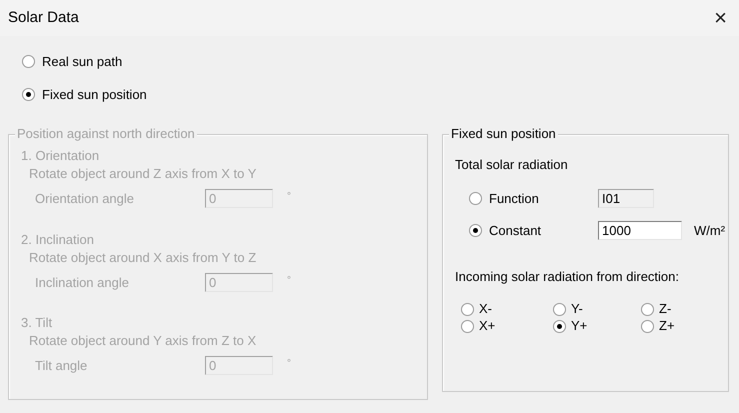 Image resolution: width=739 pixels, height=413 pixels. I want to click on radio-button: Z+, so click(676, 326).